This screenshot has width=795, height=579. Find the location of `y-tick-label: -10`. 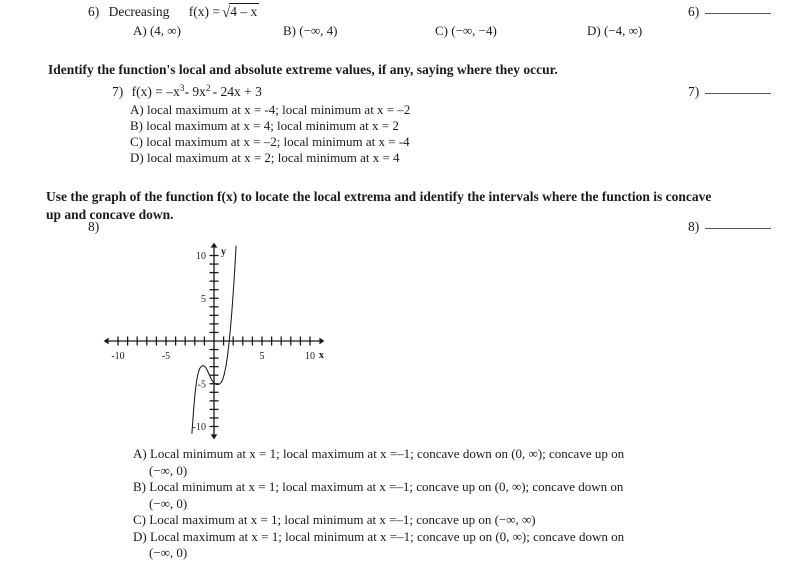

y-tick-label: -10 is located at coordinates (199, 427).